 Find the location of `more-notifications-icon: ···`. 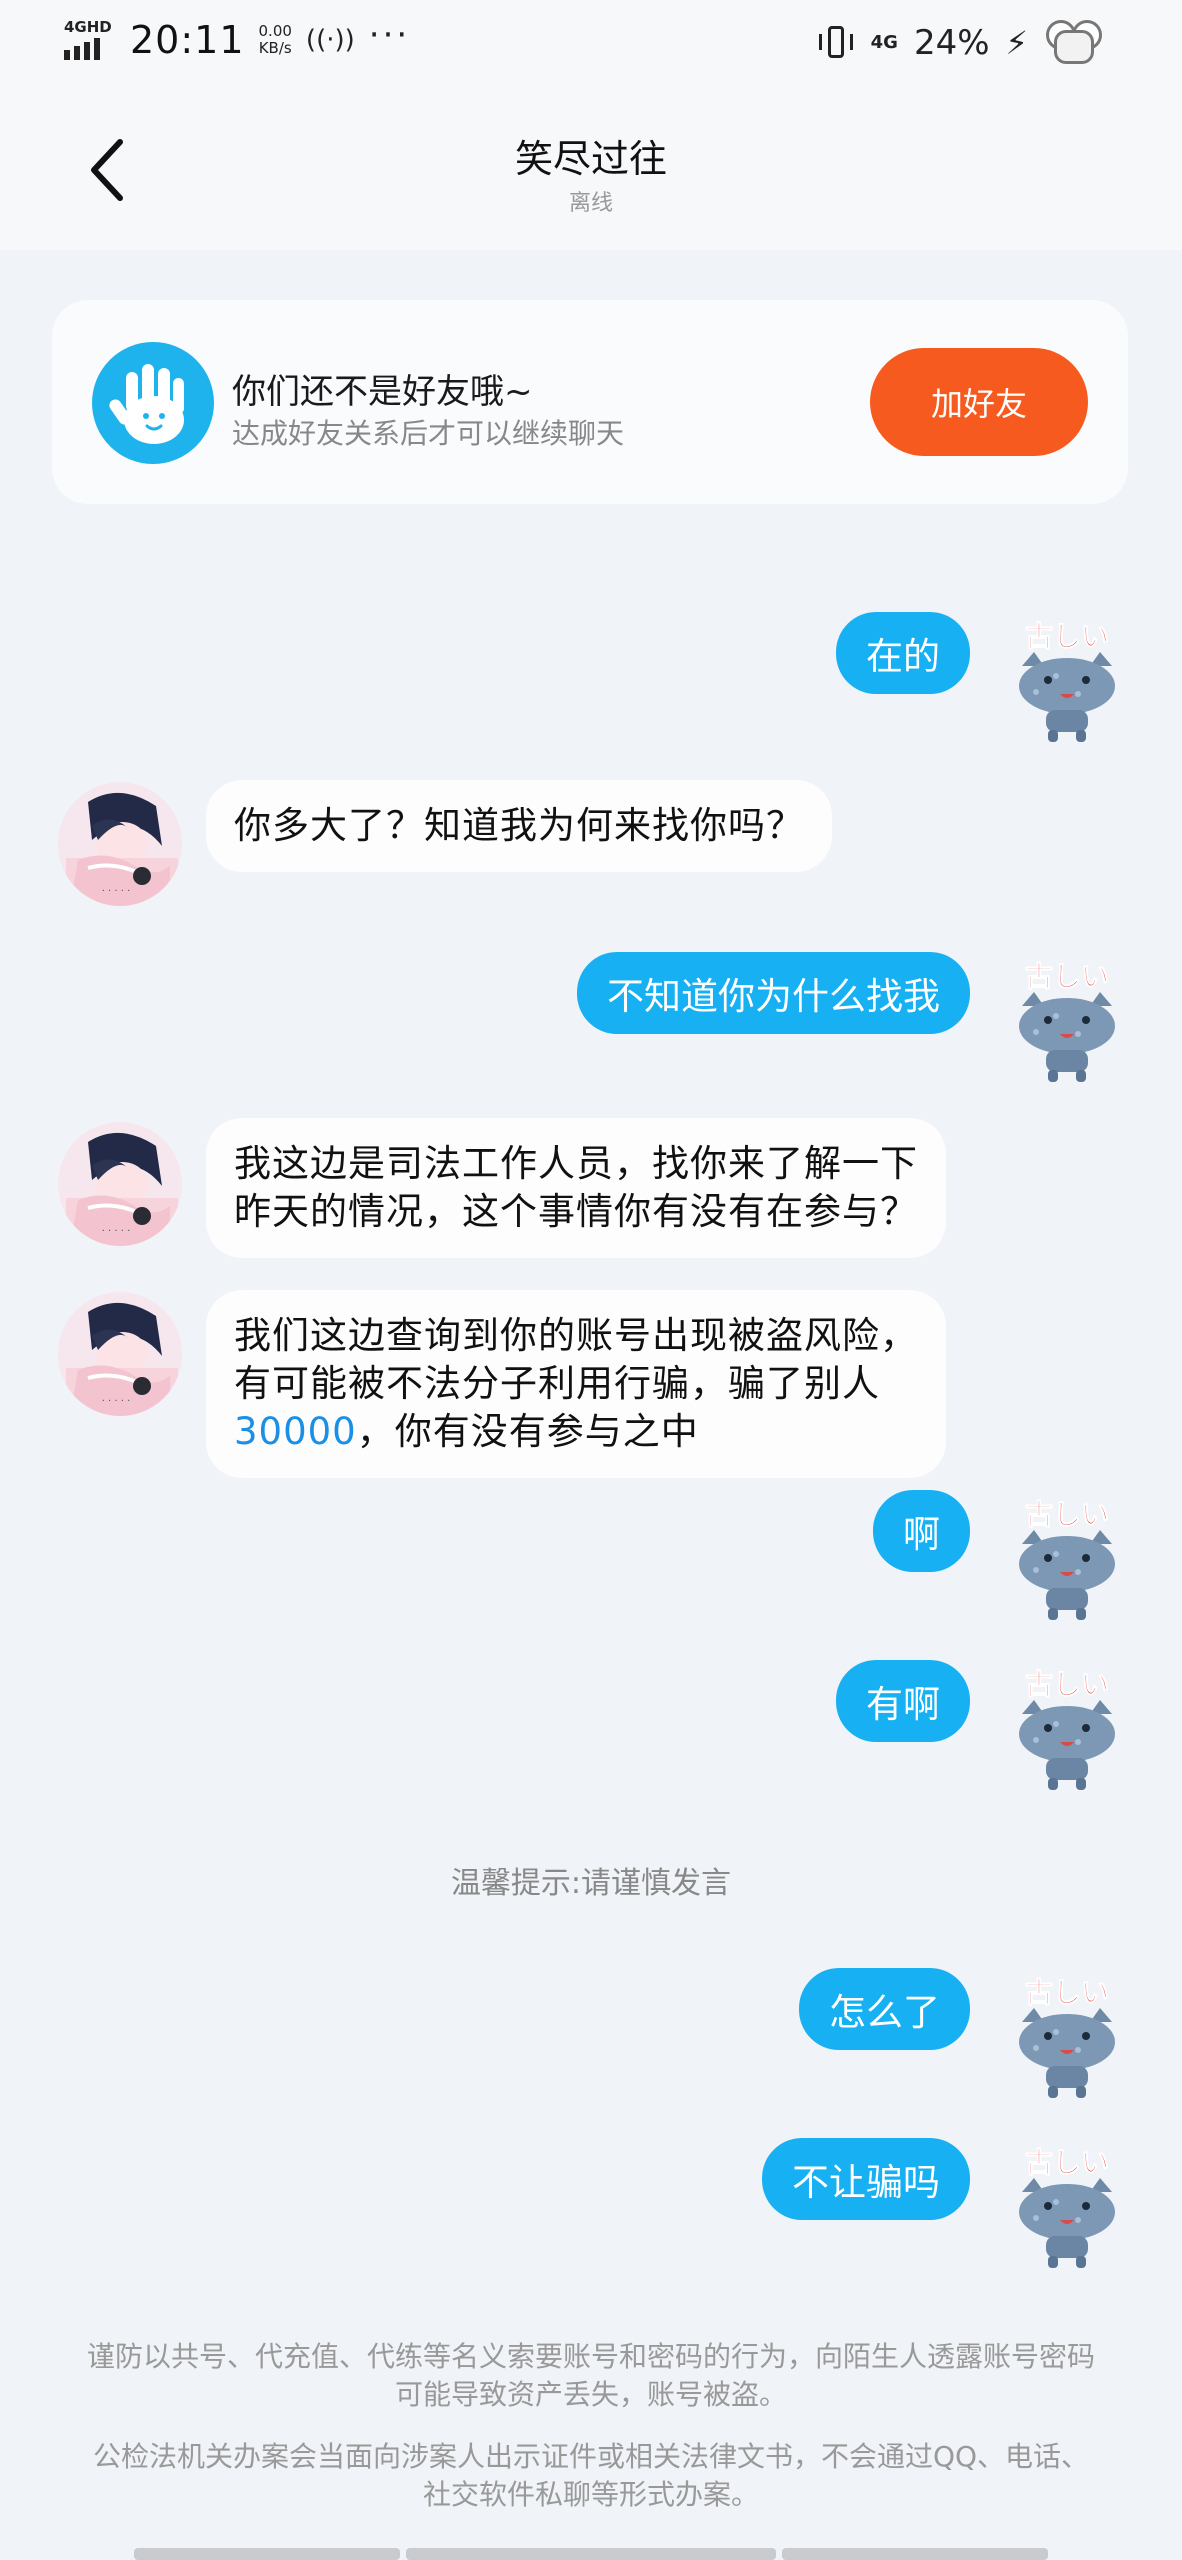

more-notifications-icon: ··· is located at coordinates (389, 35).